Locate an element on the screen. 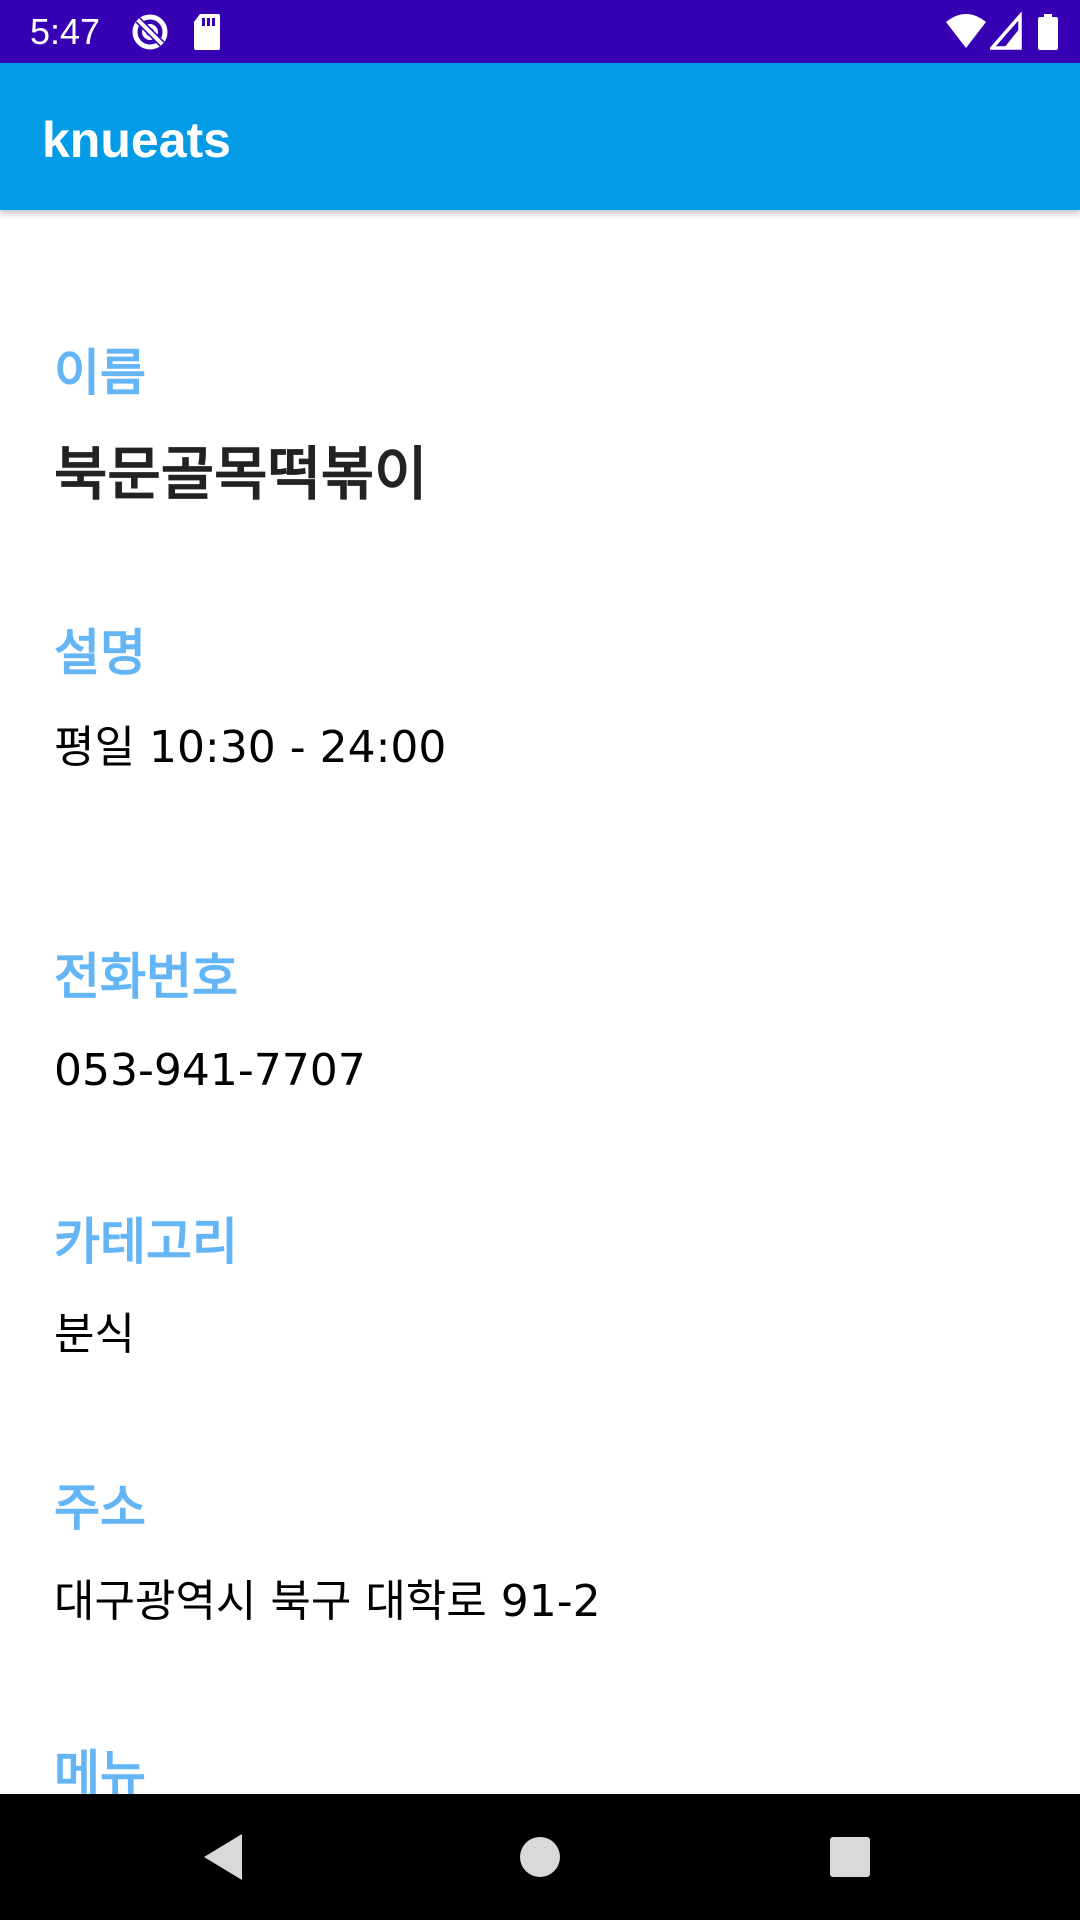  address-label: 주소 is located at coordinates (100, 1508).